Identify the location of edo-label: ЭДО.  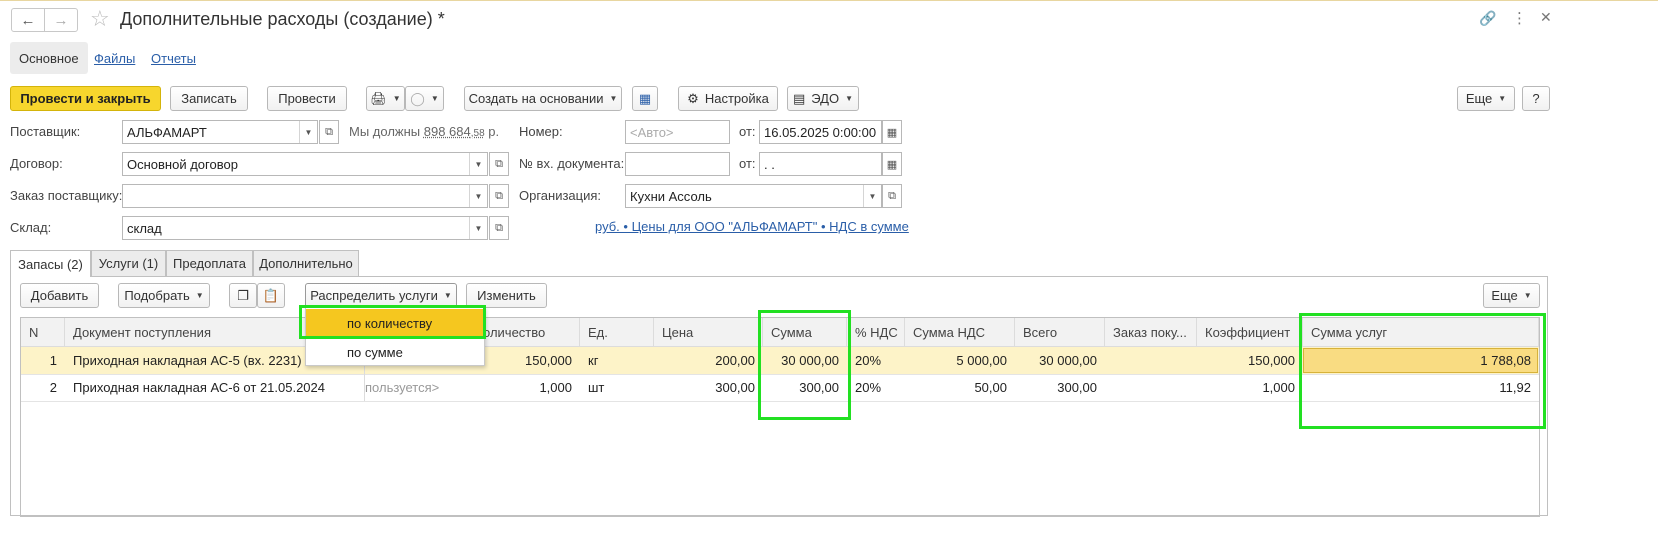
(825, 98).